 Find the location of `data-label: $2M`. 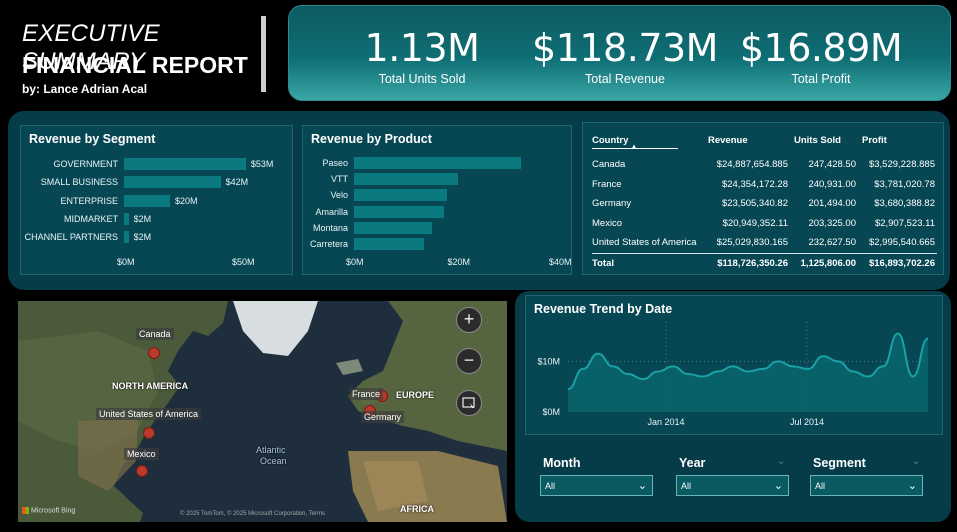

data-label: $2M is located at coordinates (142, 218).